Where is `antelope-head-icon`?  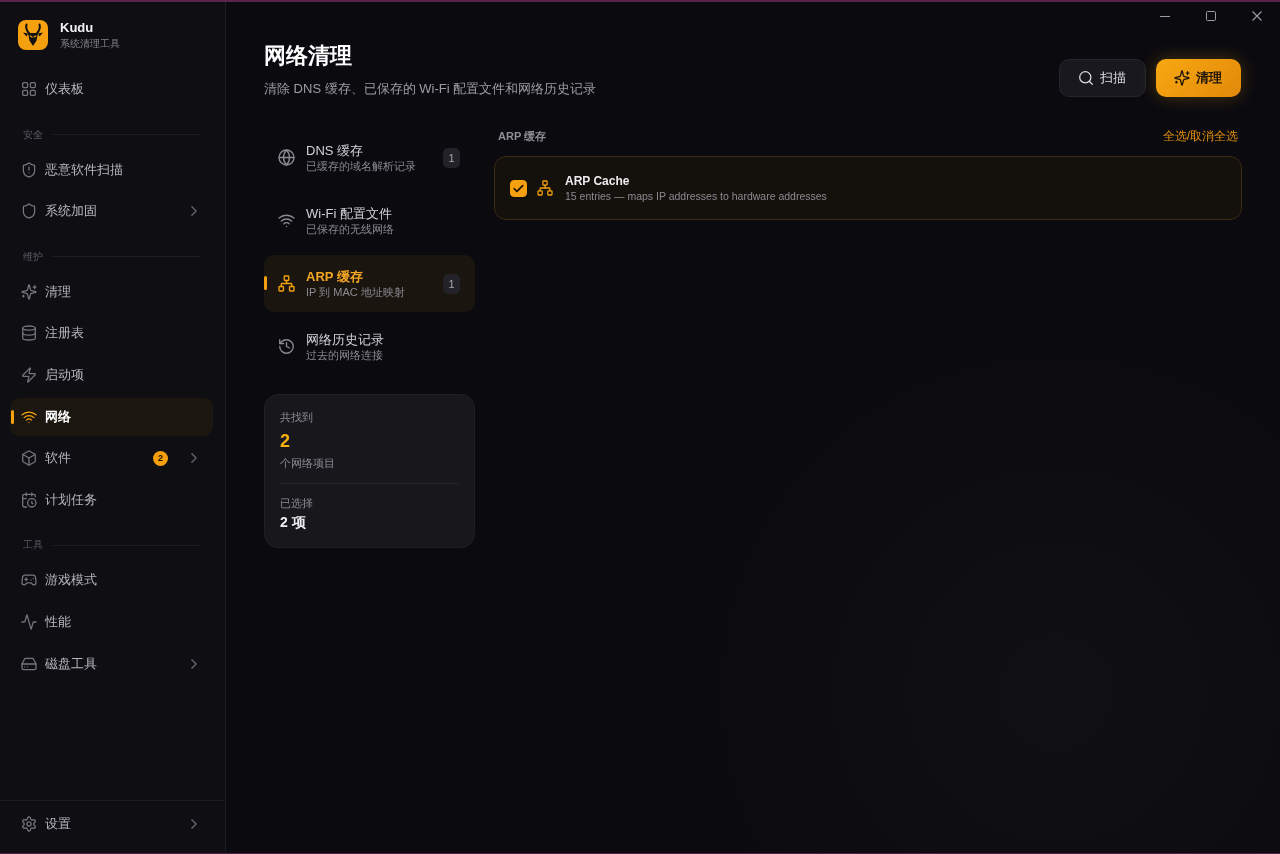
antelope-head-icon is located at coordinates (33, 35).